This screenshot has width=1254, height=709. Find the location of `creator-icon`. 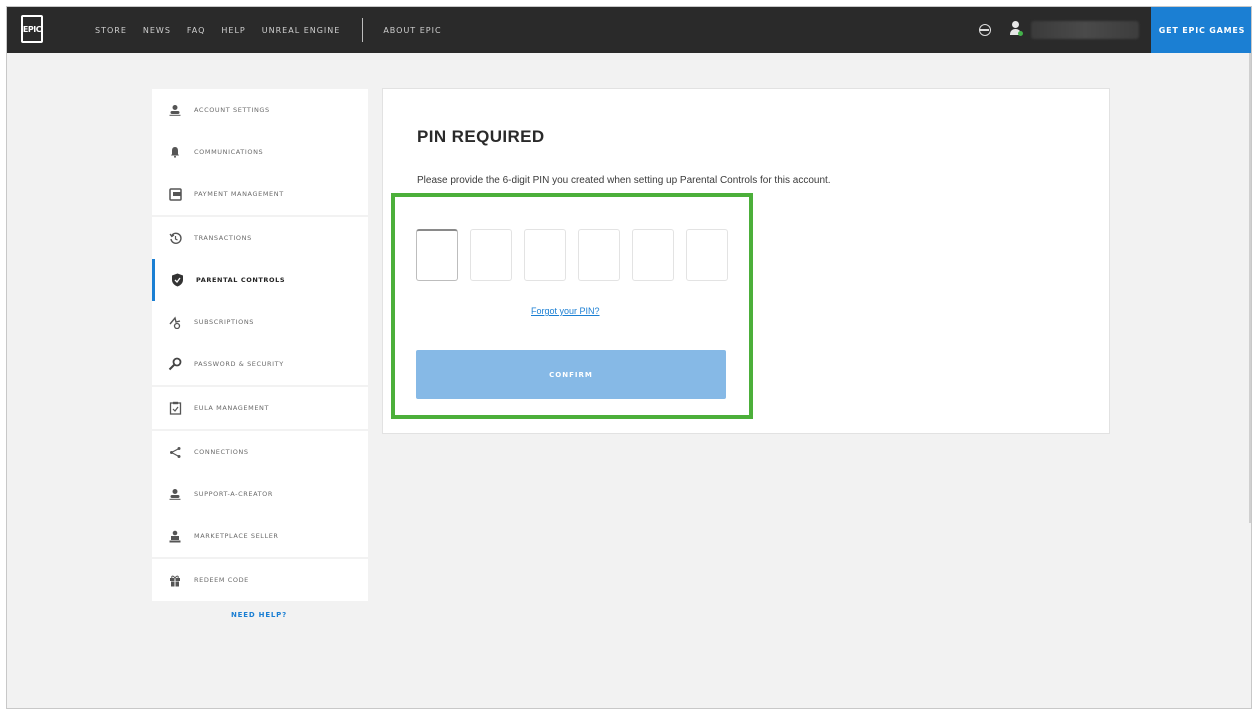

creator-icon is located at coordinates (175, 494).